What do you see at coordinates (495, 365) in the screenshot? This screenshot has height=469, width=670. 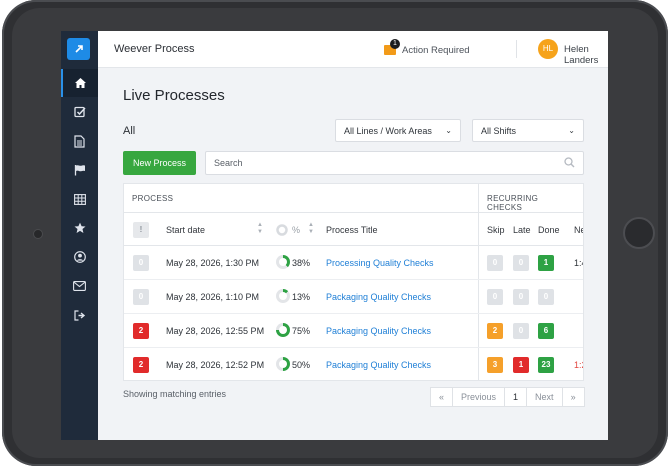 I see `skip-badge: 3` at bounding box center [495, 365].